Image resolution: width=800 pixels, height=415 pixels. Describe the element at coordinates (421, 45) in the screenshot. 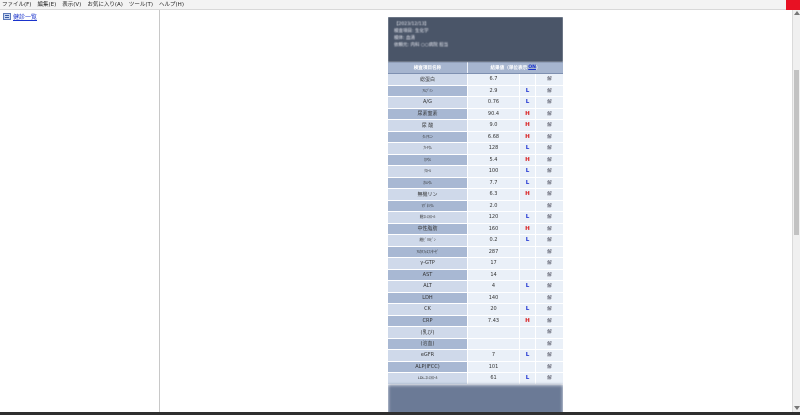

I see `header-line: 依頼元: 内科 ○○病院 担当` at that location.